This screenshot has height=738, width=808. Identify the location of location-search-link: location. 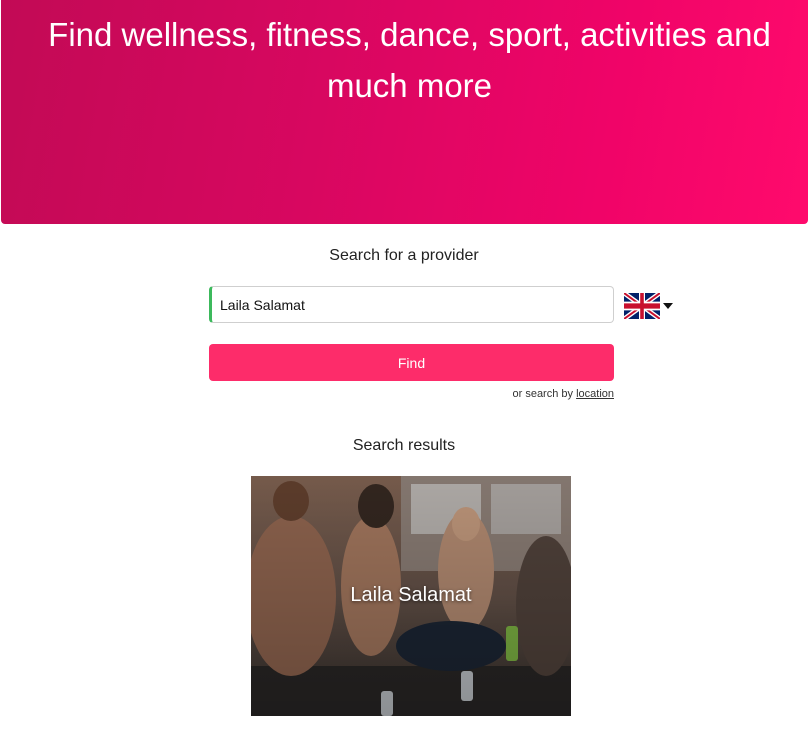
(595, 394).